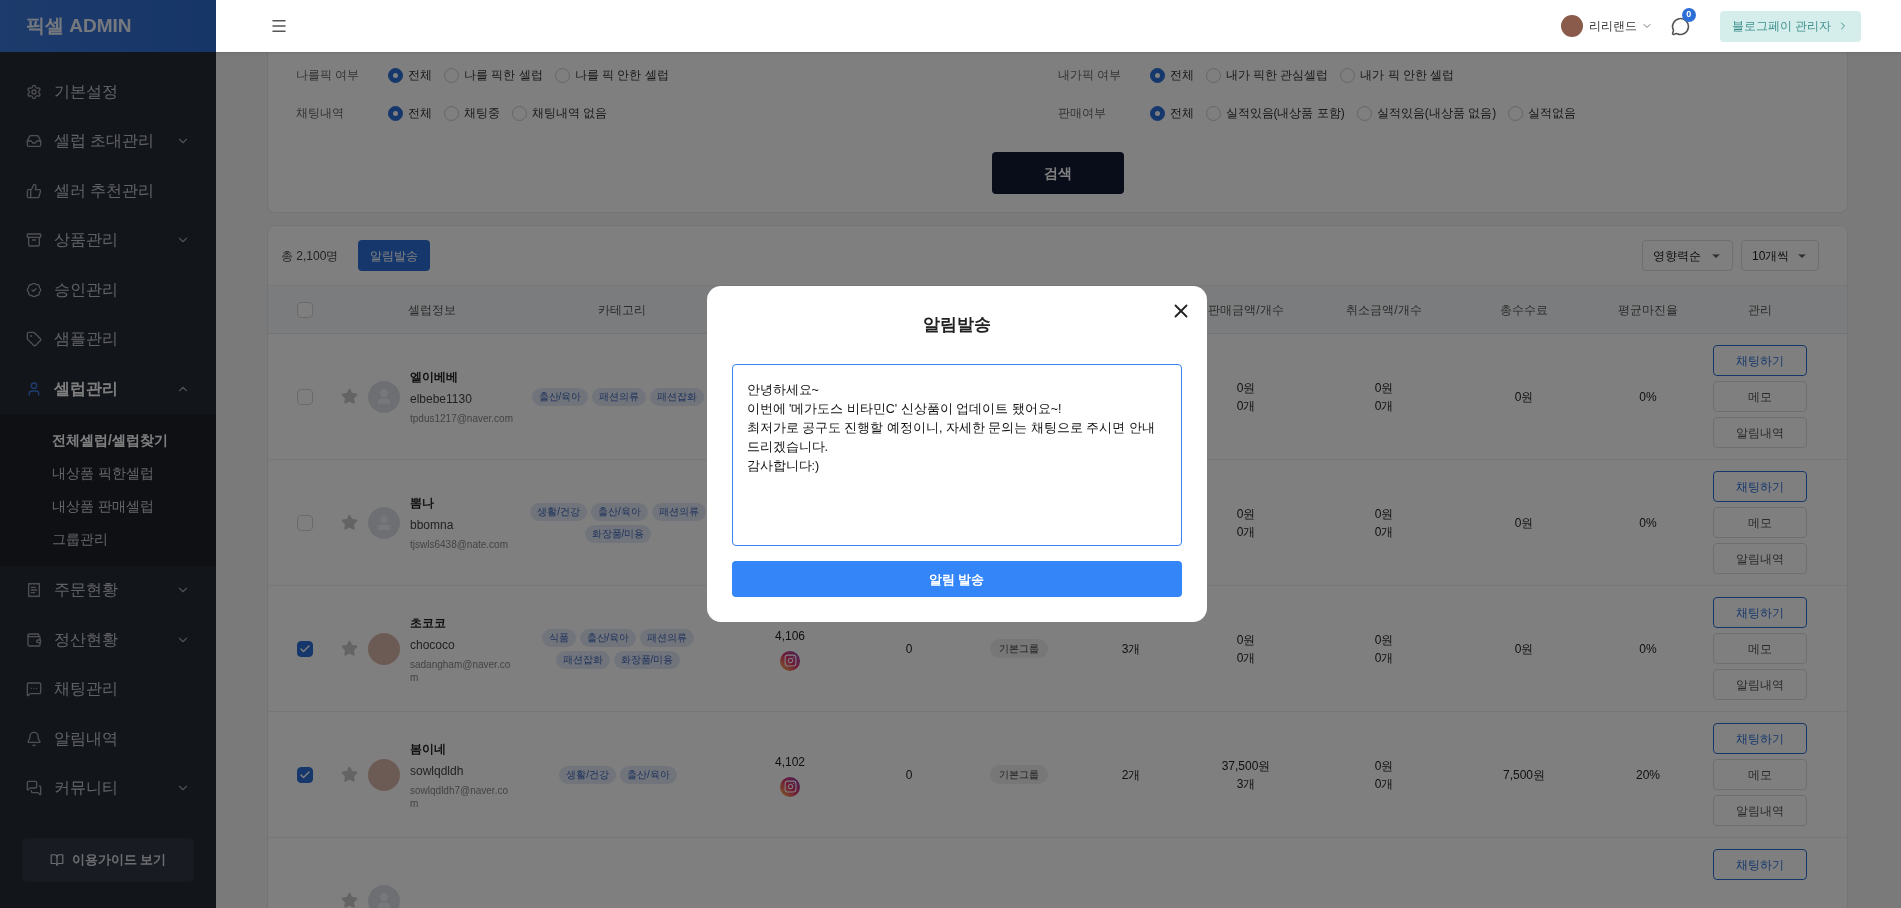  Describe the element at coordinates (1648, 649) in the screenshot. I see `margin-text: 0%` at that location.